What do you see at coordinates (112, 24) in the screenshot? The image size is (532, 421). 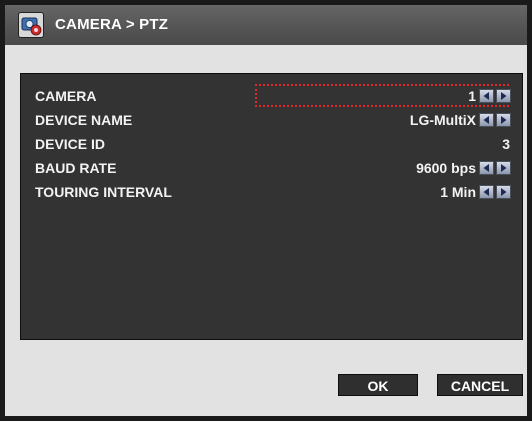 I see `window-title: CAMERA > PTZ` at bounding box center [112, 24].